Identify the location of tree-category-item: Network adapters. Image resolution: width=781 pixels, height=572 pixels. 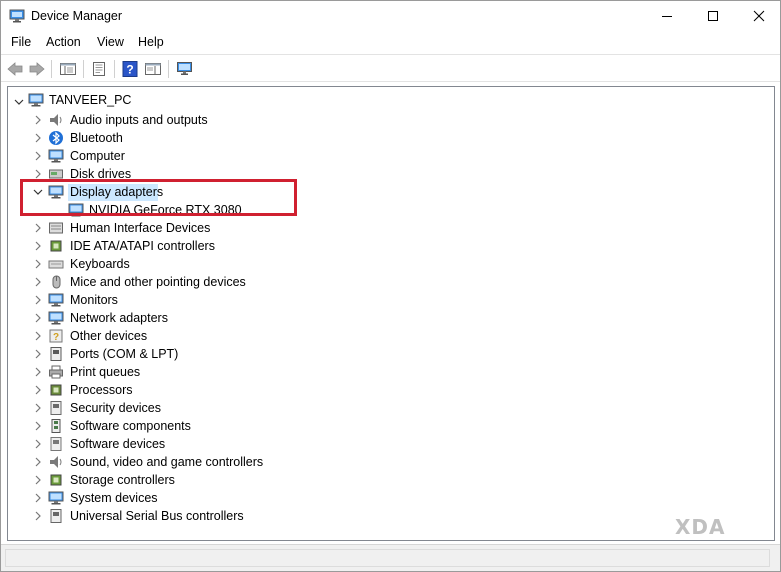
(119, 318).